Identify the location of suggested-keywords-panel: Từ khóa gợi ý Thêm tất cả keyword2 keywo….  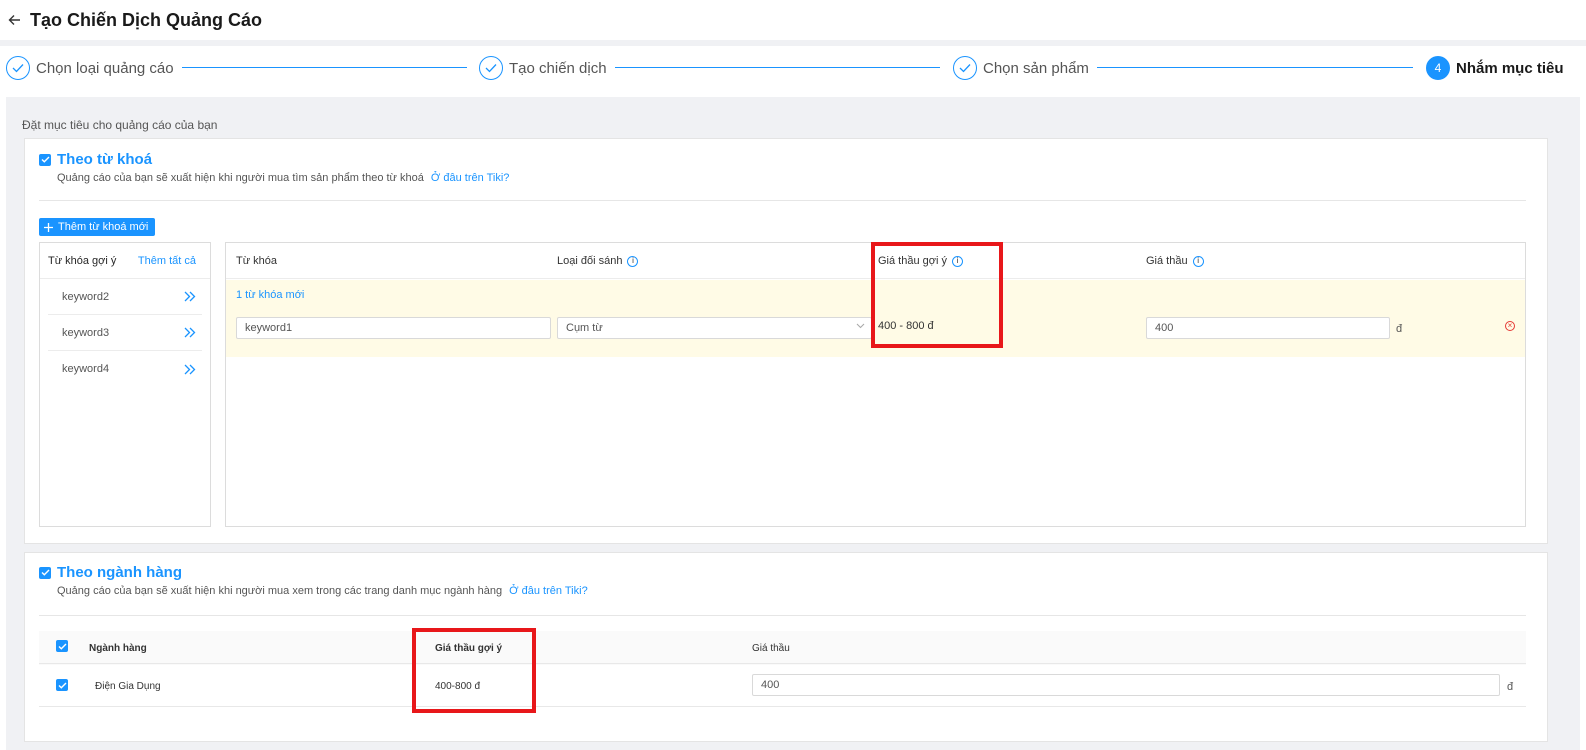
(125, 384).